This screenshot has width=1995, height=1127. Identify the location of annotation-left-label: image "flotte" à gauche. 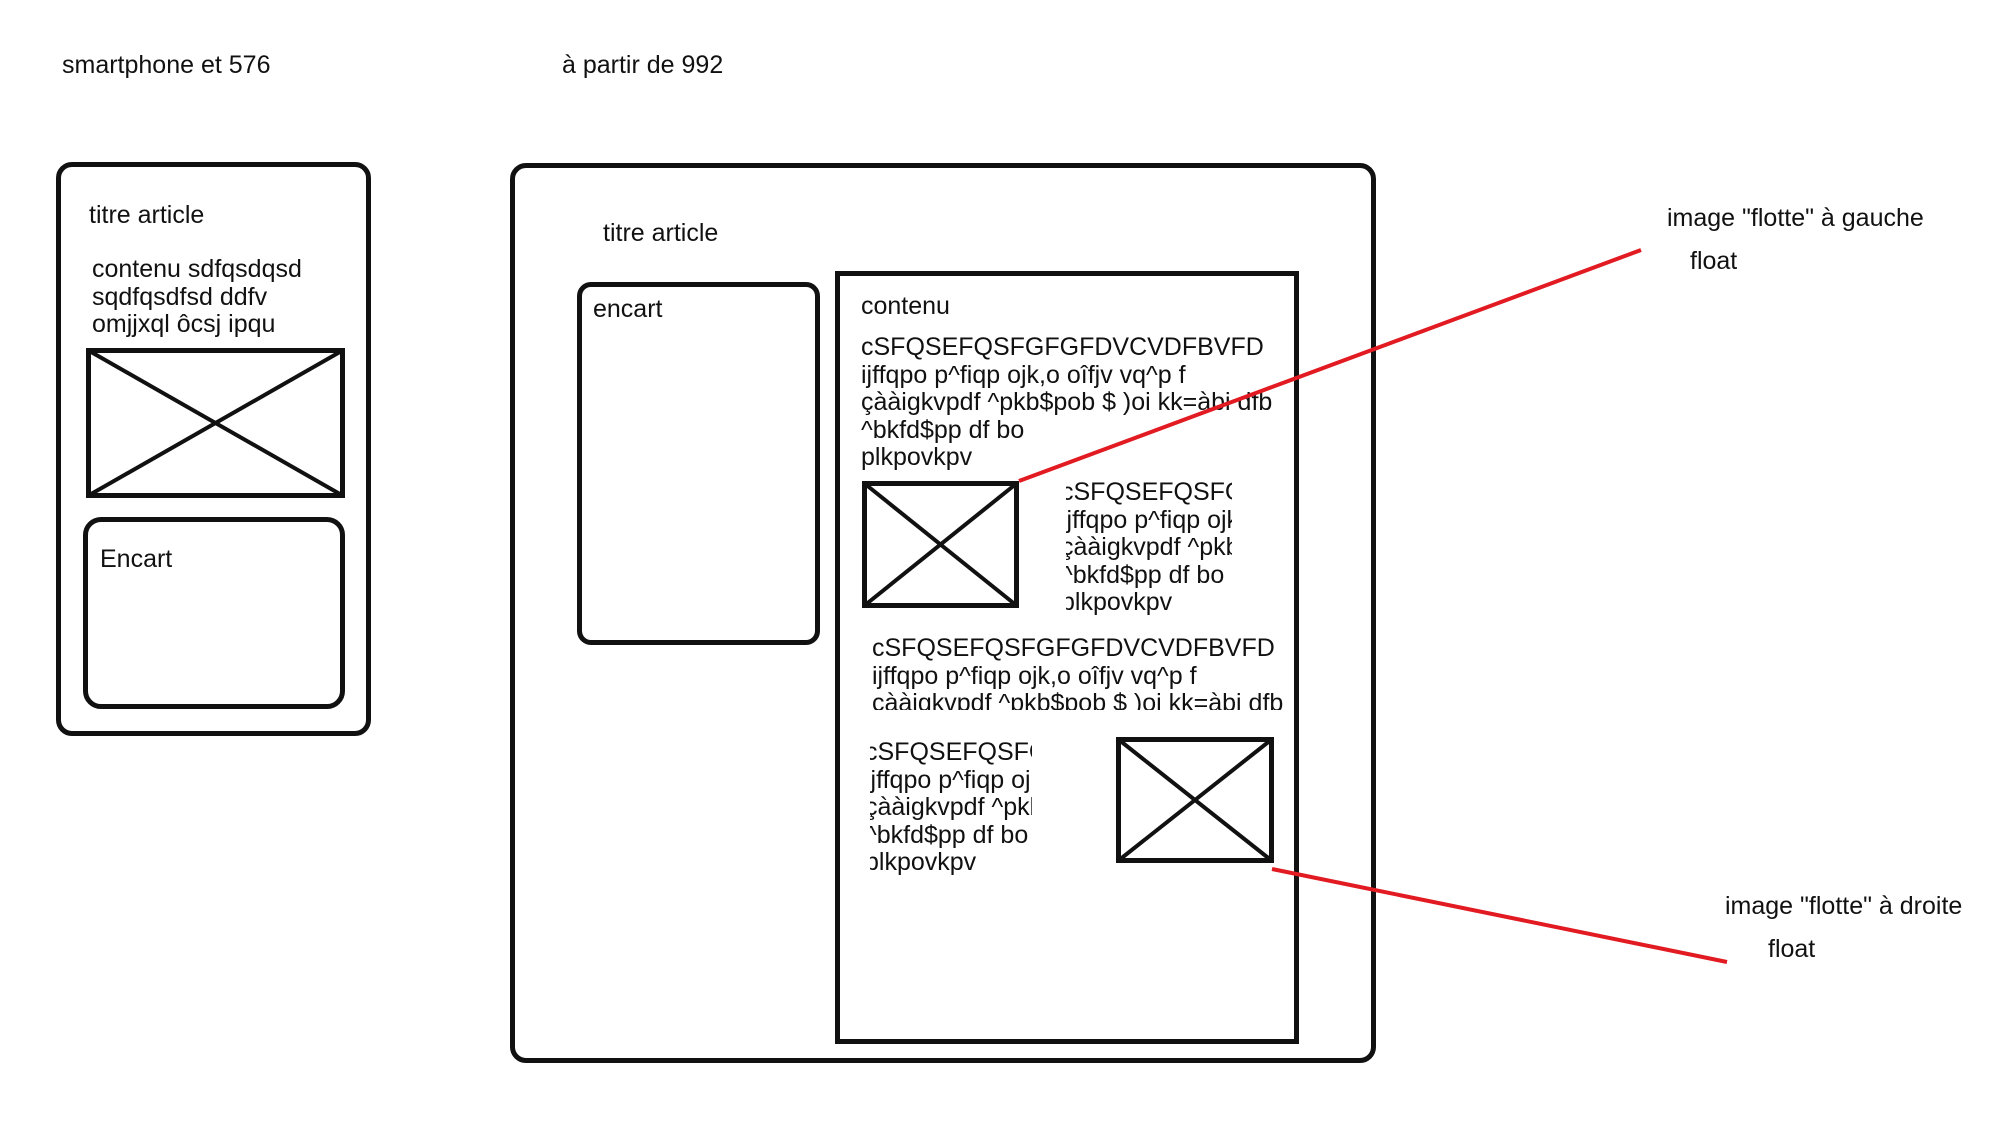
(1795, 218).